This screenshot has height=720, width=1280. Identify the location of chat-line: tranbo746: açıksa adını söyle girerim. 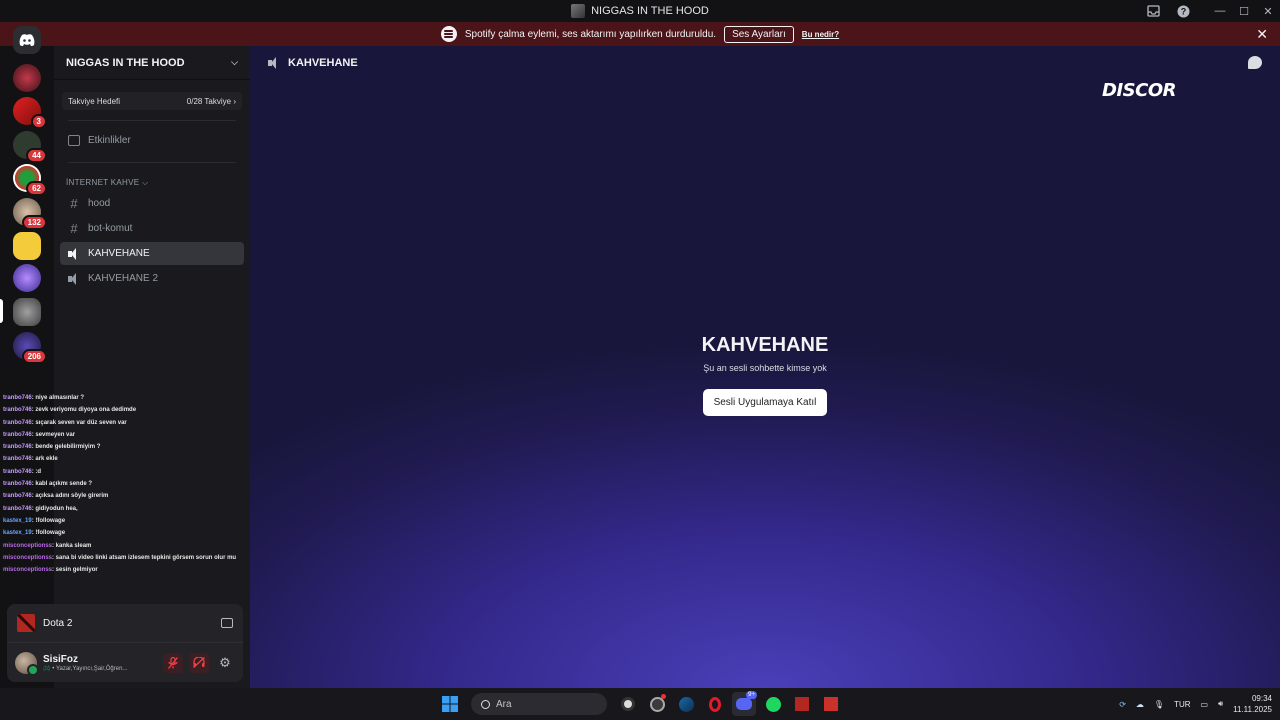
(126, 496).